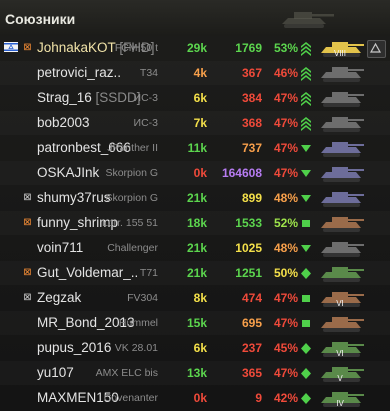 This screenshot has width=390, height=411. What do you see at coordinates (40, 19) in the screenshot?
I see `panel-title: Союзники` at bounding box center [40, 19].